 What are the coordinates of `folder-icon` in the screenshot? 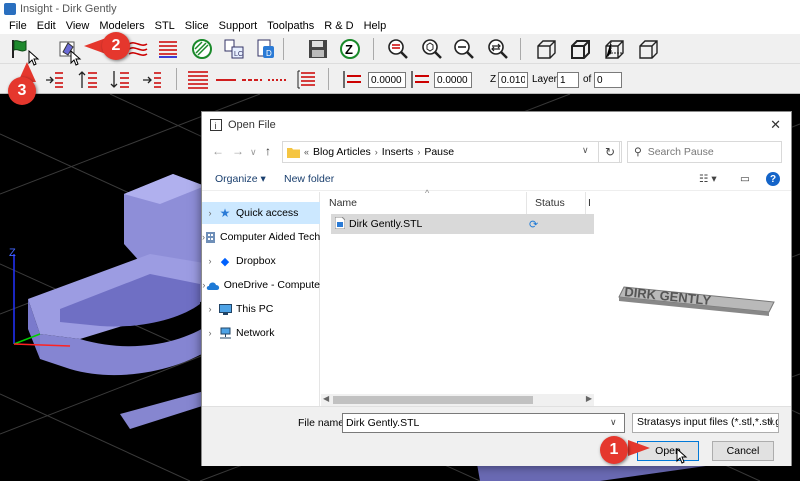 It's located at (293, 152).